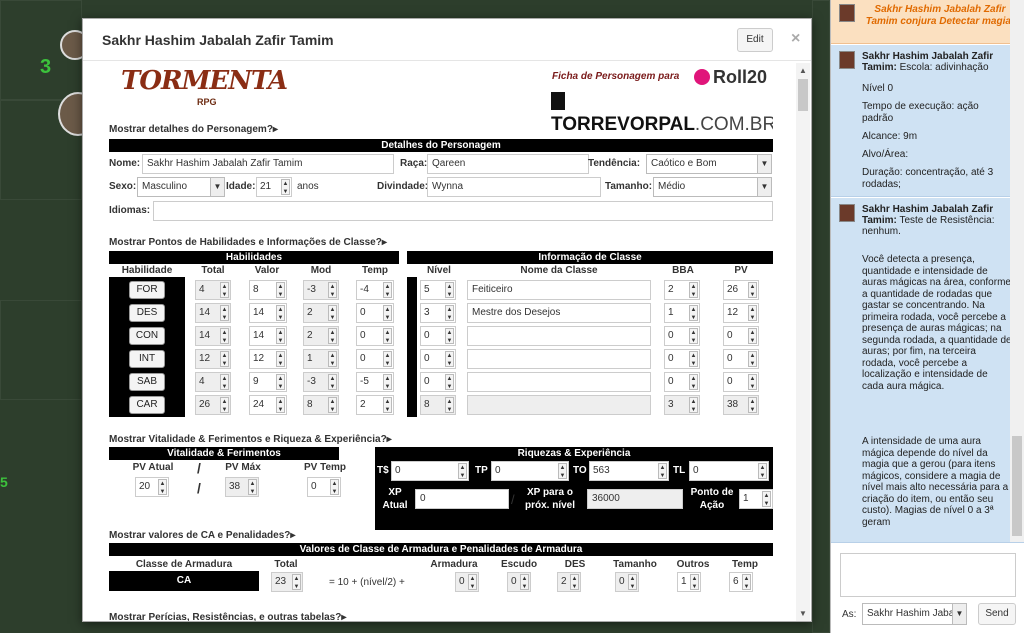  What do you see at coordinates (147, 313) in the screenshot?
I see `ability-button-des: DES` at bounding box center [147, 313].